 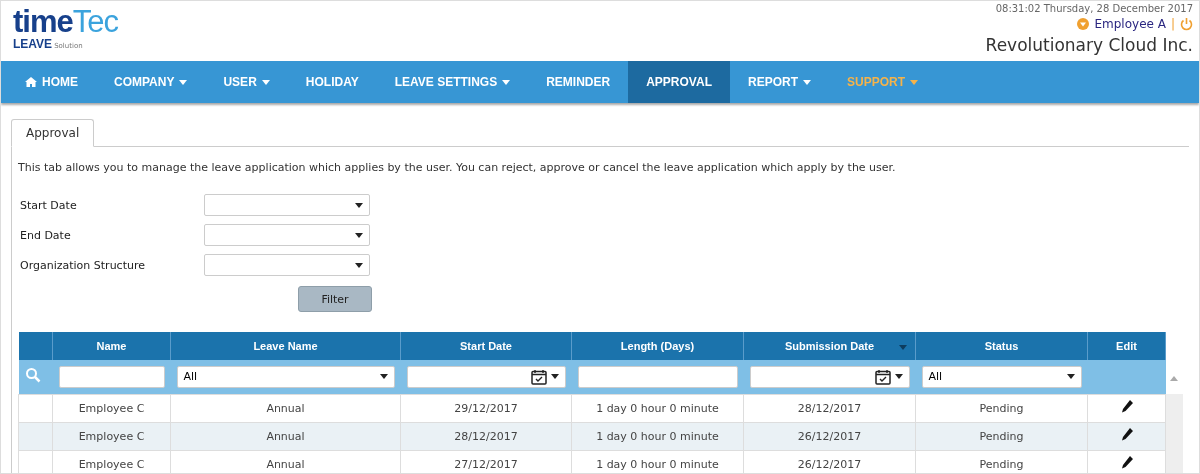 What do you see at coordinates (1001, 346) in the screenshot?
I see `column-header: Status` at bounding box center [1001, 346].